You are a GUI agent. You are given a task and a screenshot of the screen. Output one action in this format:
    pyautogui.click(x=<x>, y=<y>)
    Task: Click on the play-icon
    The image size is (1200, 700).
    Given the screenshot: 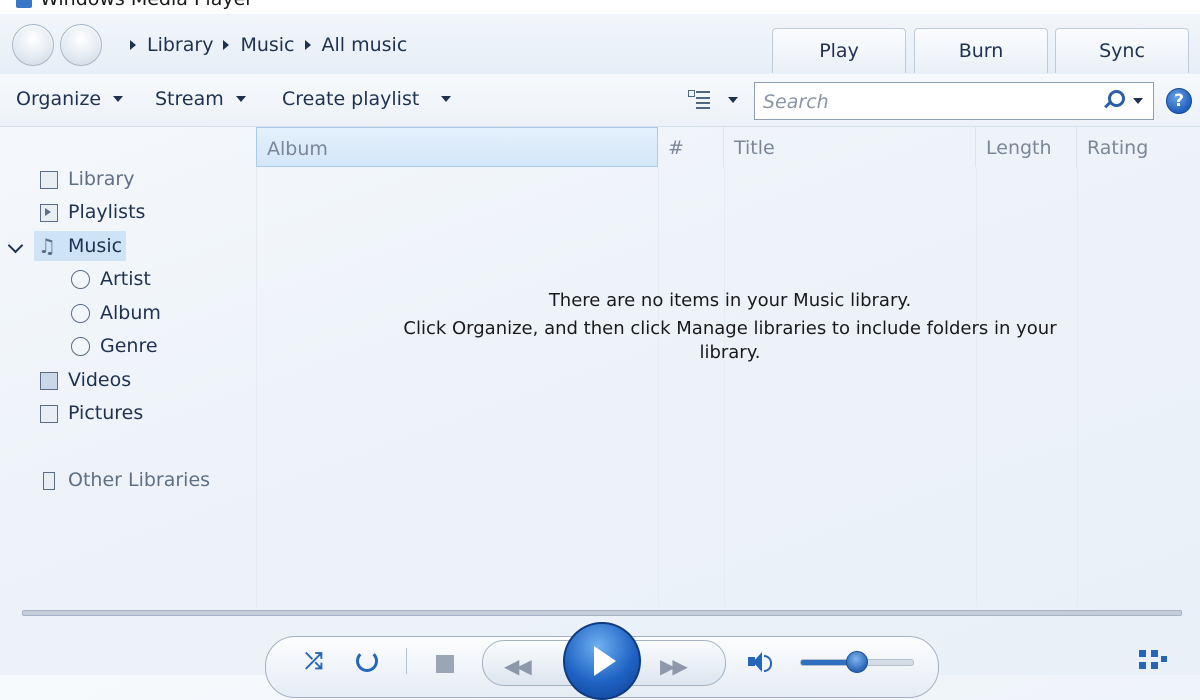 What is the action you would take?
    pyautogui.click(x=605, y=661)
    